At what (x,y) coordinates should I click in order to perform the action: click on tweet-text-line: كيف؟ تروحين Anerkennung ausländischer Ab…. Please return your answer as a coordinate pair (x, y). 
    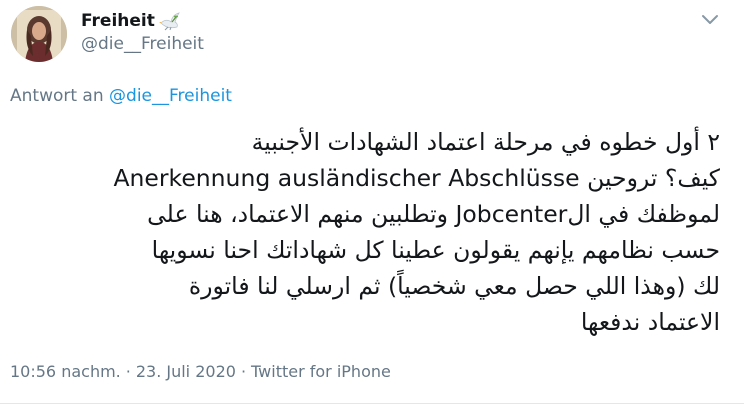
    Looking at the image, I should click on (416, 178).